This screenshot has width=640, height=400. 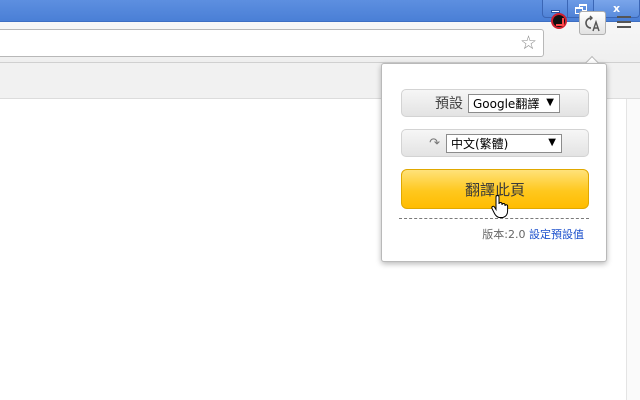 What do you see at coordinates (504, 234) in the screenshot?
I see `version-text: 版本:2.0` at bounding box center [504, 234].